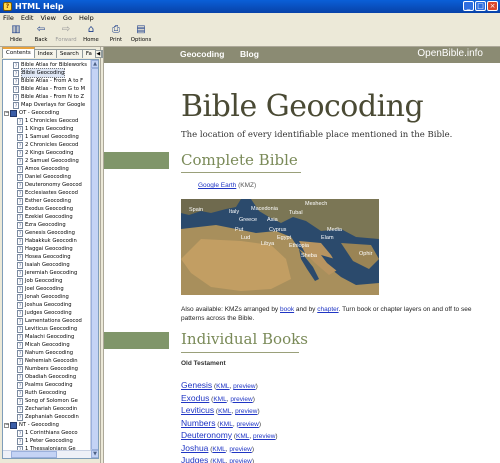 The image size is (500, 463). I want to click on tree-item: ? Bible Atlas - From A to F, so click(48, 81).